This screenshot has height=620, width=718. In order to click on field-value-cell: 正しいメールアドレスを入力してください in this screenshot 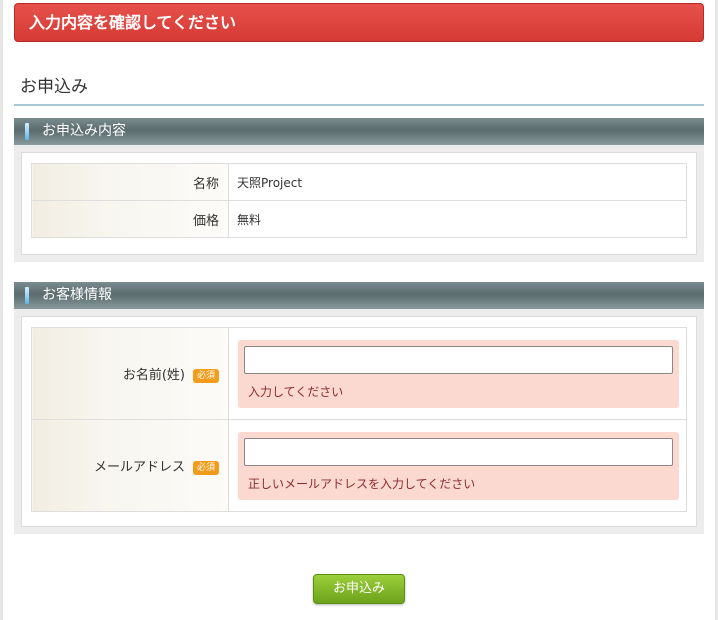, I will do `click(457, 465)`.